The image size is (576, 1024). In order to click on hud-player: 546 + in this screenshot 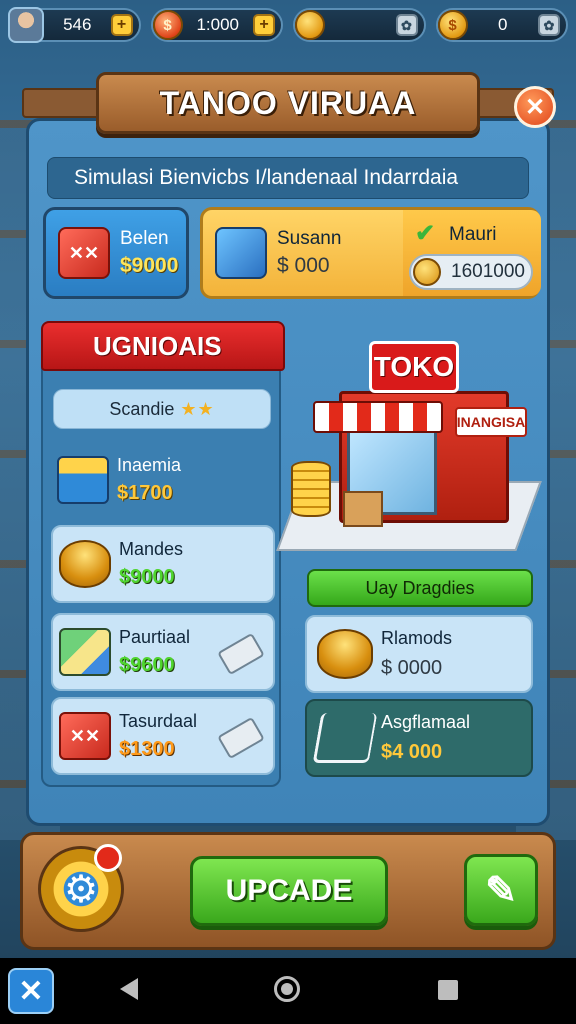, I will do `click(74, 25)`.